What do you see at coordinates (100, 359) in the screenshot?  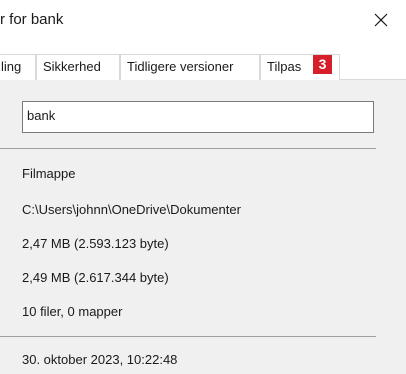 I see `created-value: 30. oktober 2023, 10:22:48` at bounding box center [100, 359].